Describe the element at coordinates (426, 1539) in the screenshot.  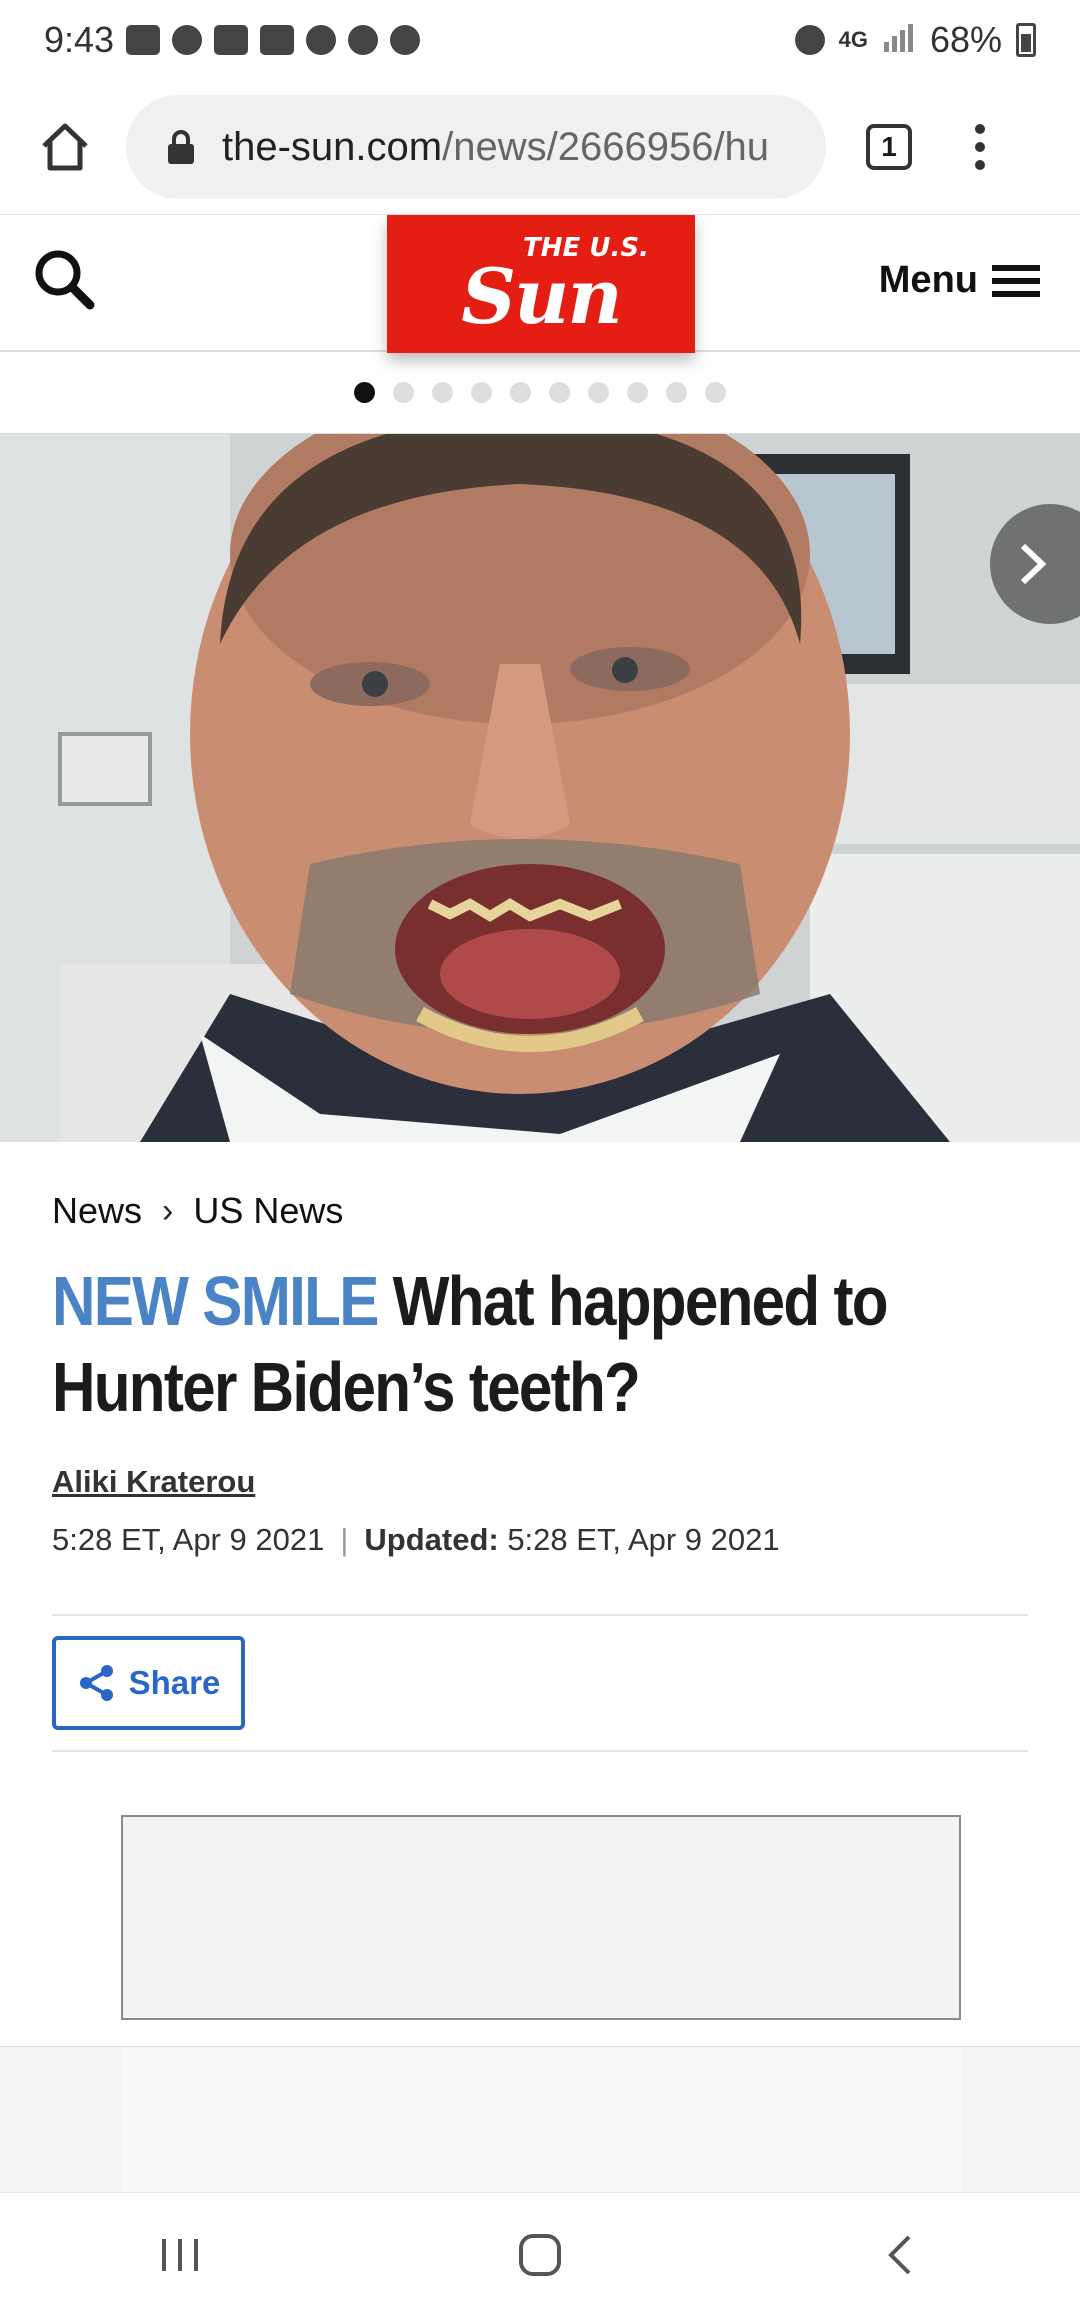
I see `updated-label: Updated` at that location.